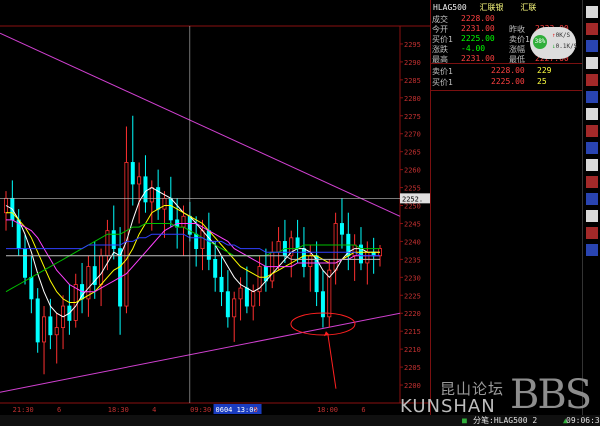 The image size is (600, 426). Describe the element at coordinates (507, 90) in the screenshot. I see `divider` at that location.